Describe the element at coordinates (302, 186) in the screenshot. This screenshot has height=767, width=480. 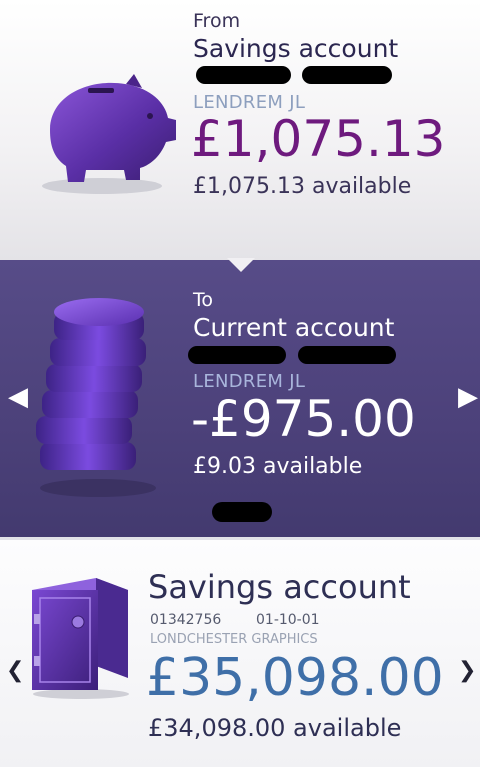
I see `from-available: £1,075.13 available` at that location.